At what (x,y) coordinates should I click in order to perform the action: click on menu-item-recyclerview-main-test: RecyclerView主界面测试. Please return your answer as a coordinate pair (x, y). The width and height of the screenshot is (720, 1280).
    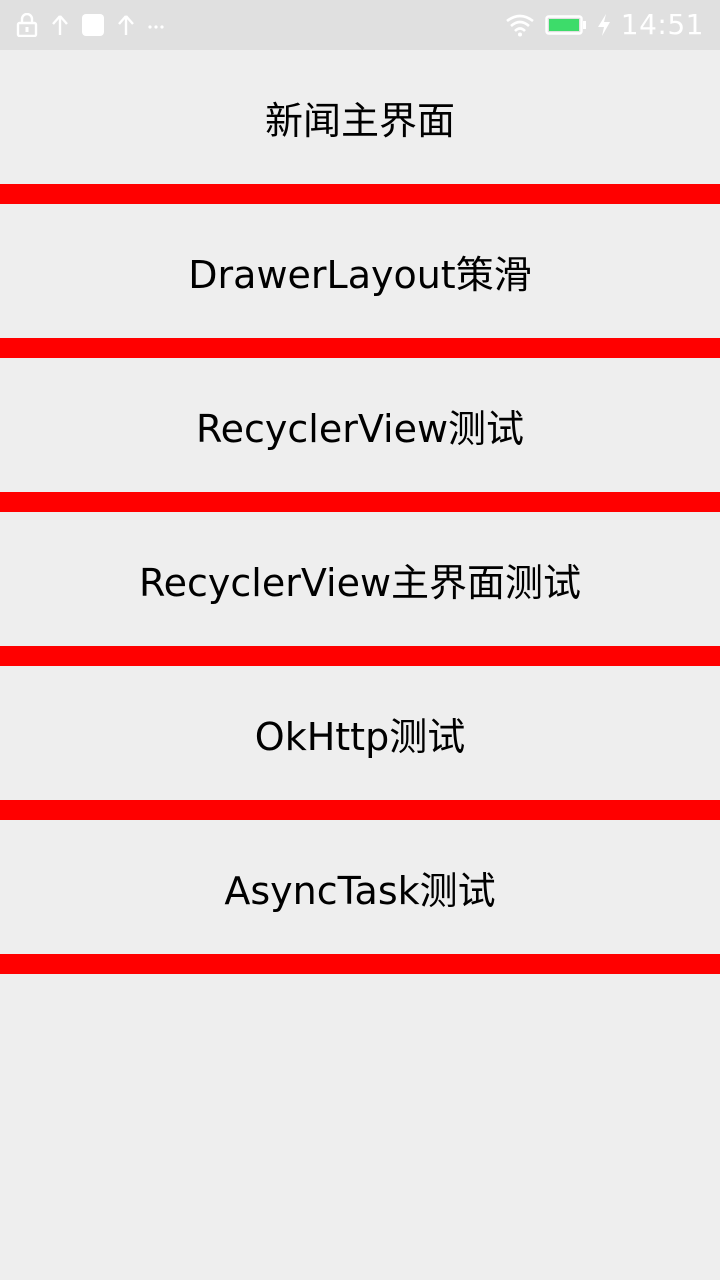
    Looking at the image, I should click on (360, 579).